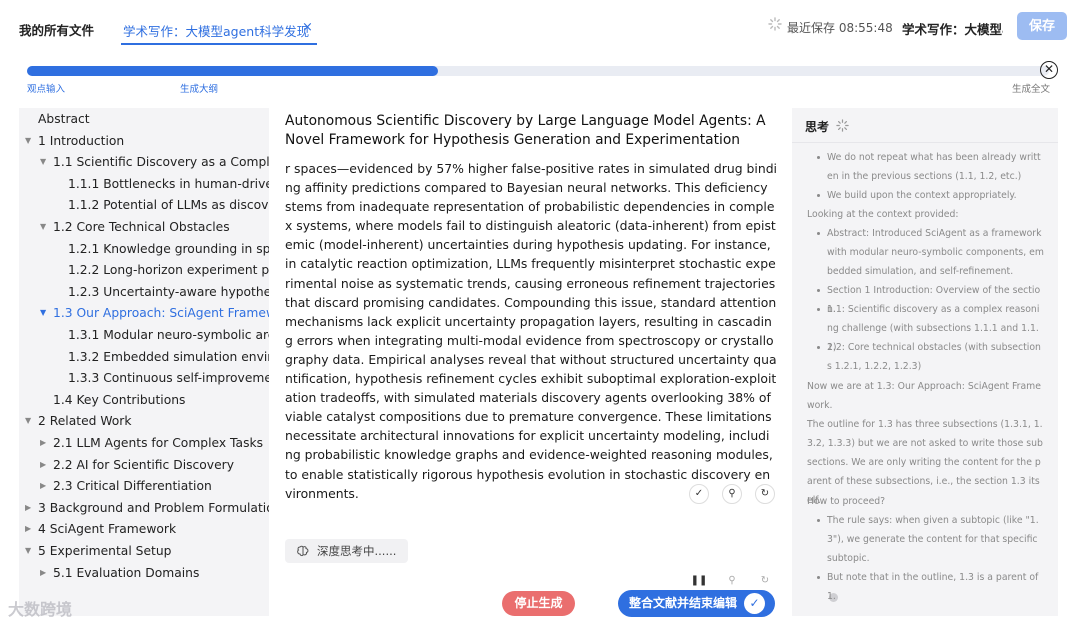  What do you see at coordinates (126, 573) in the screenshot?
I see `outline-item: 5.1 Evaluation Domains` at bounding box center [126, 573].